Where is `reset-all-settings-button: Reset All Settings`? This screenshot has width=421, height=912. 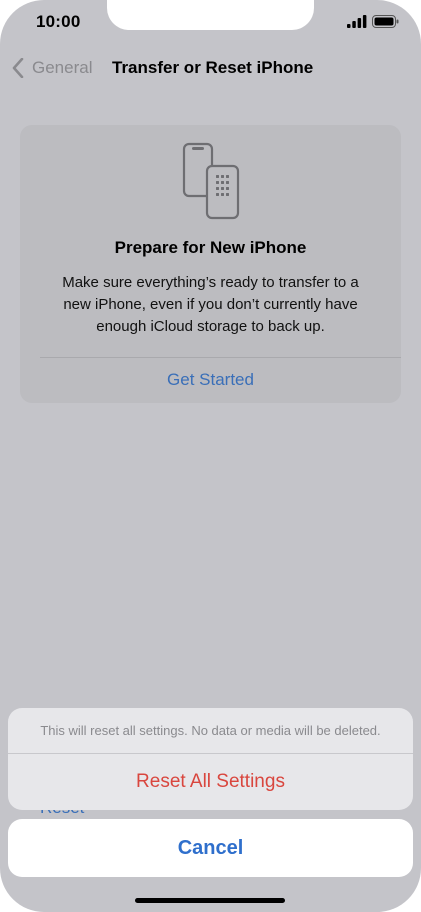
reset-all-settings-button: Reset All Settings is located at coordinates (210, 782).